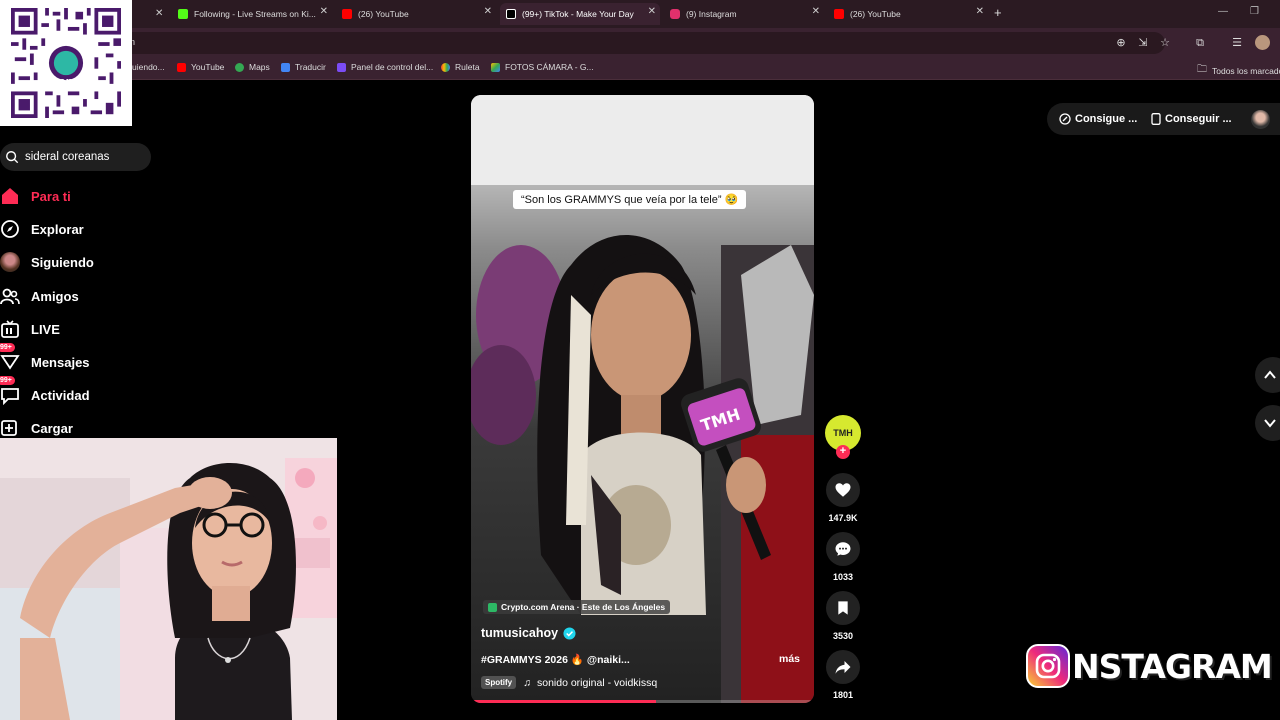  What do you see at coordinates (252, 67) in the screenshot?
I see `bookmark-maps: Maps` at bounding box center [252, 67].